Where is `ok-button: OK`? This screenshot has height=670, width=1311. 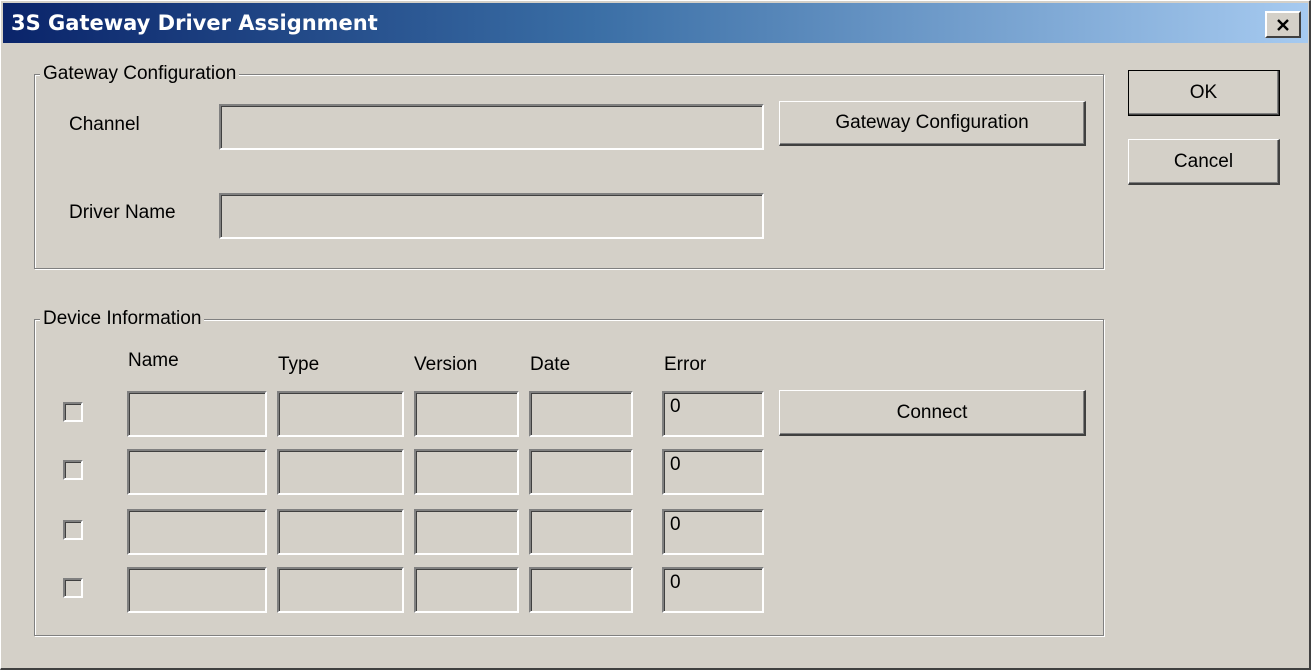 ok-button: OK is located at coordinates (1204, 93).